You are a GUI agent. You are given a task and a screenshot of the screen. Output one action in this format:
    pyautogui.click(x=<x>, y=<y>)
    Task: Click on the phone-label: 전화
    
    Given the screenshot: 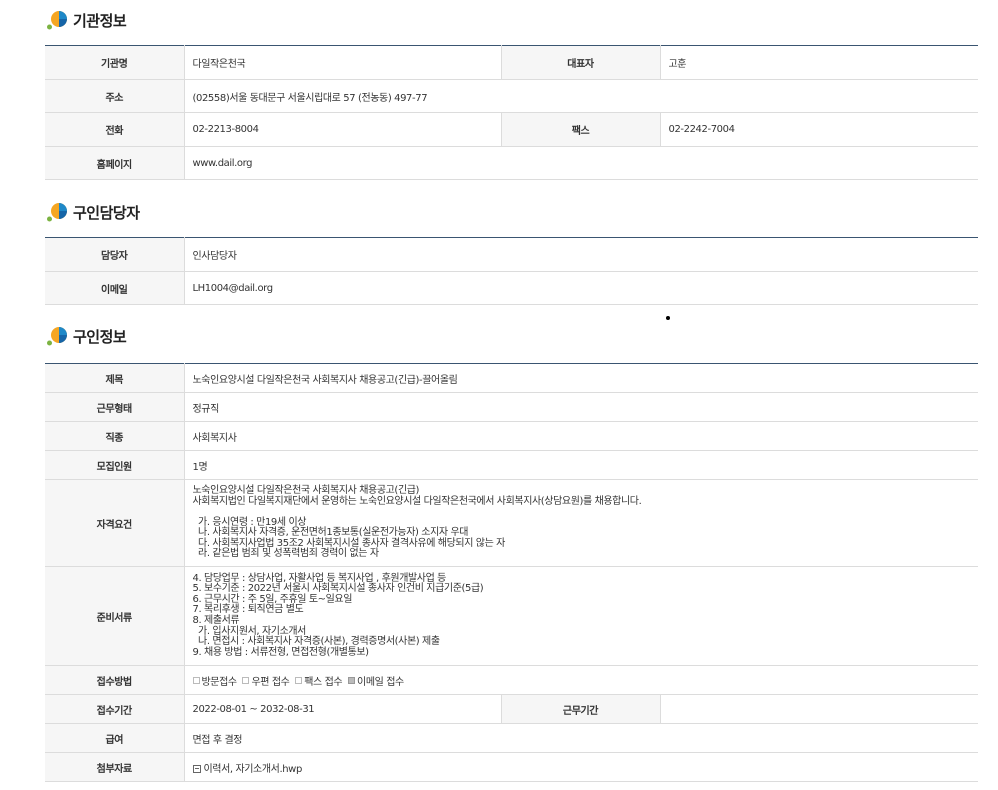 What is the action you would take?
    pyautogui.click(x=115, y=129)
    